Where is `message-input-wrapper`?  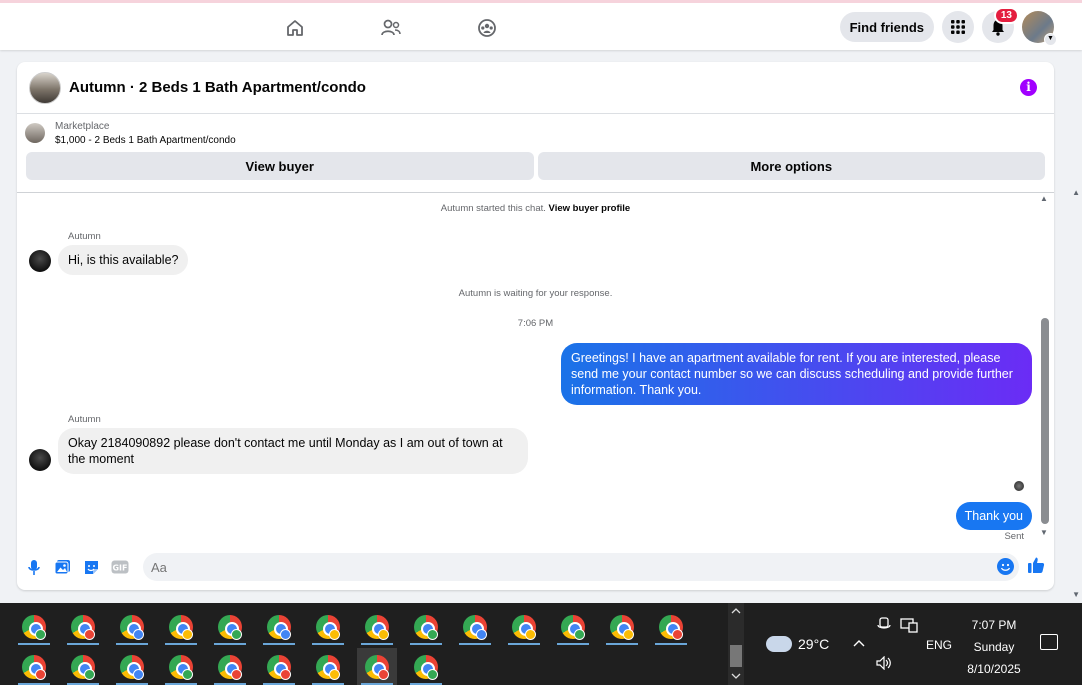 message-input-wrapper is located at coordinates (581, 567).